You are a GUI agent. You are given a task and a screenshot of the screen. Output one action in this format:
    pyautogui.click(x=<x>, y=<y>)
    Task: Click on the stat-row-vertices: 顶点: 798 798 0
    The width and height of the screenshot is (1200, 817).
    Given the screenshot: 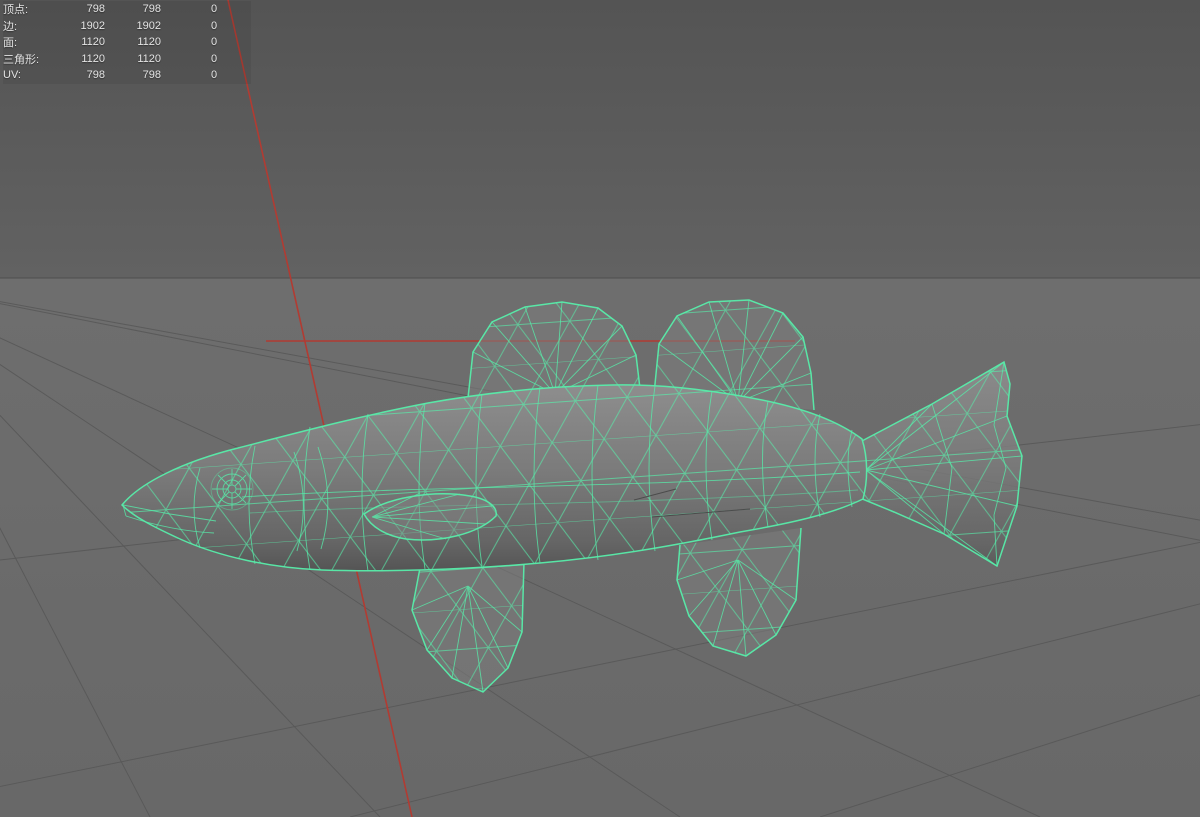 What is the action you would take?
    pyautogui.click(x=127, y=9)
    